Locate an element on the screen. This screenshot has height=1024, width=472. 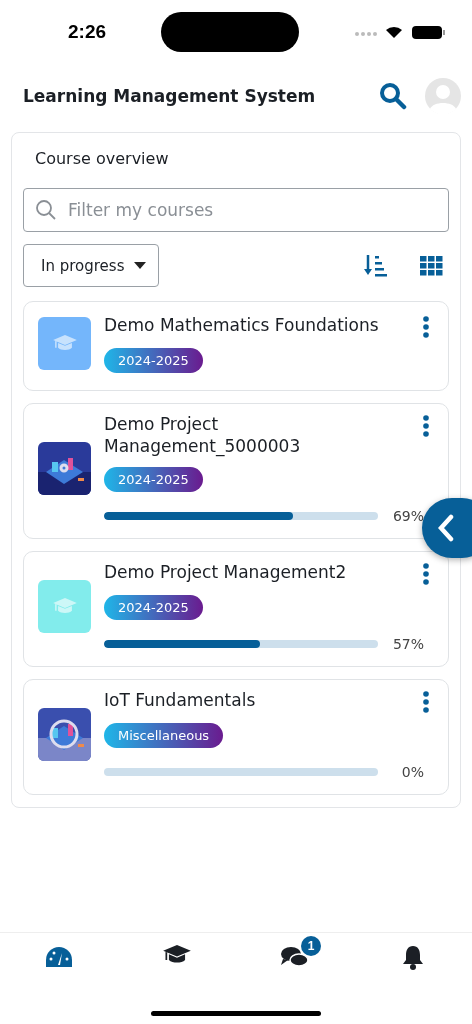
course-title: Demo Project Management2 is located at coordinates (256, 572).